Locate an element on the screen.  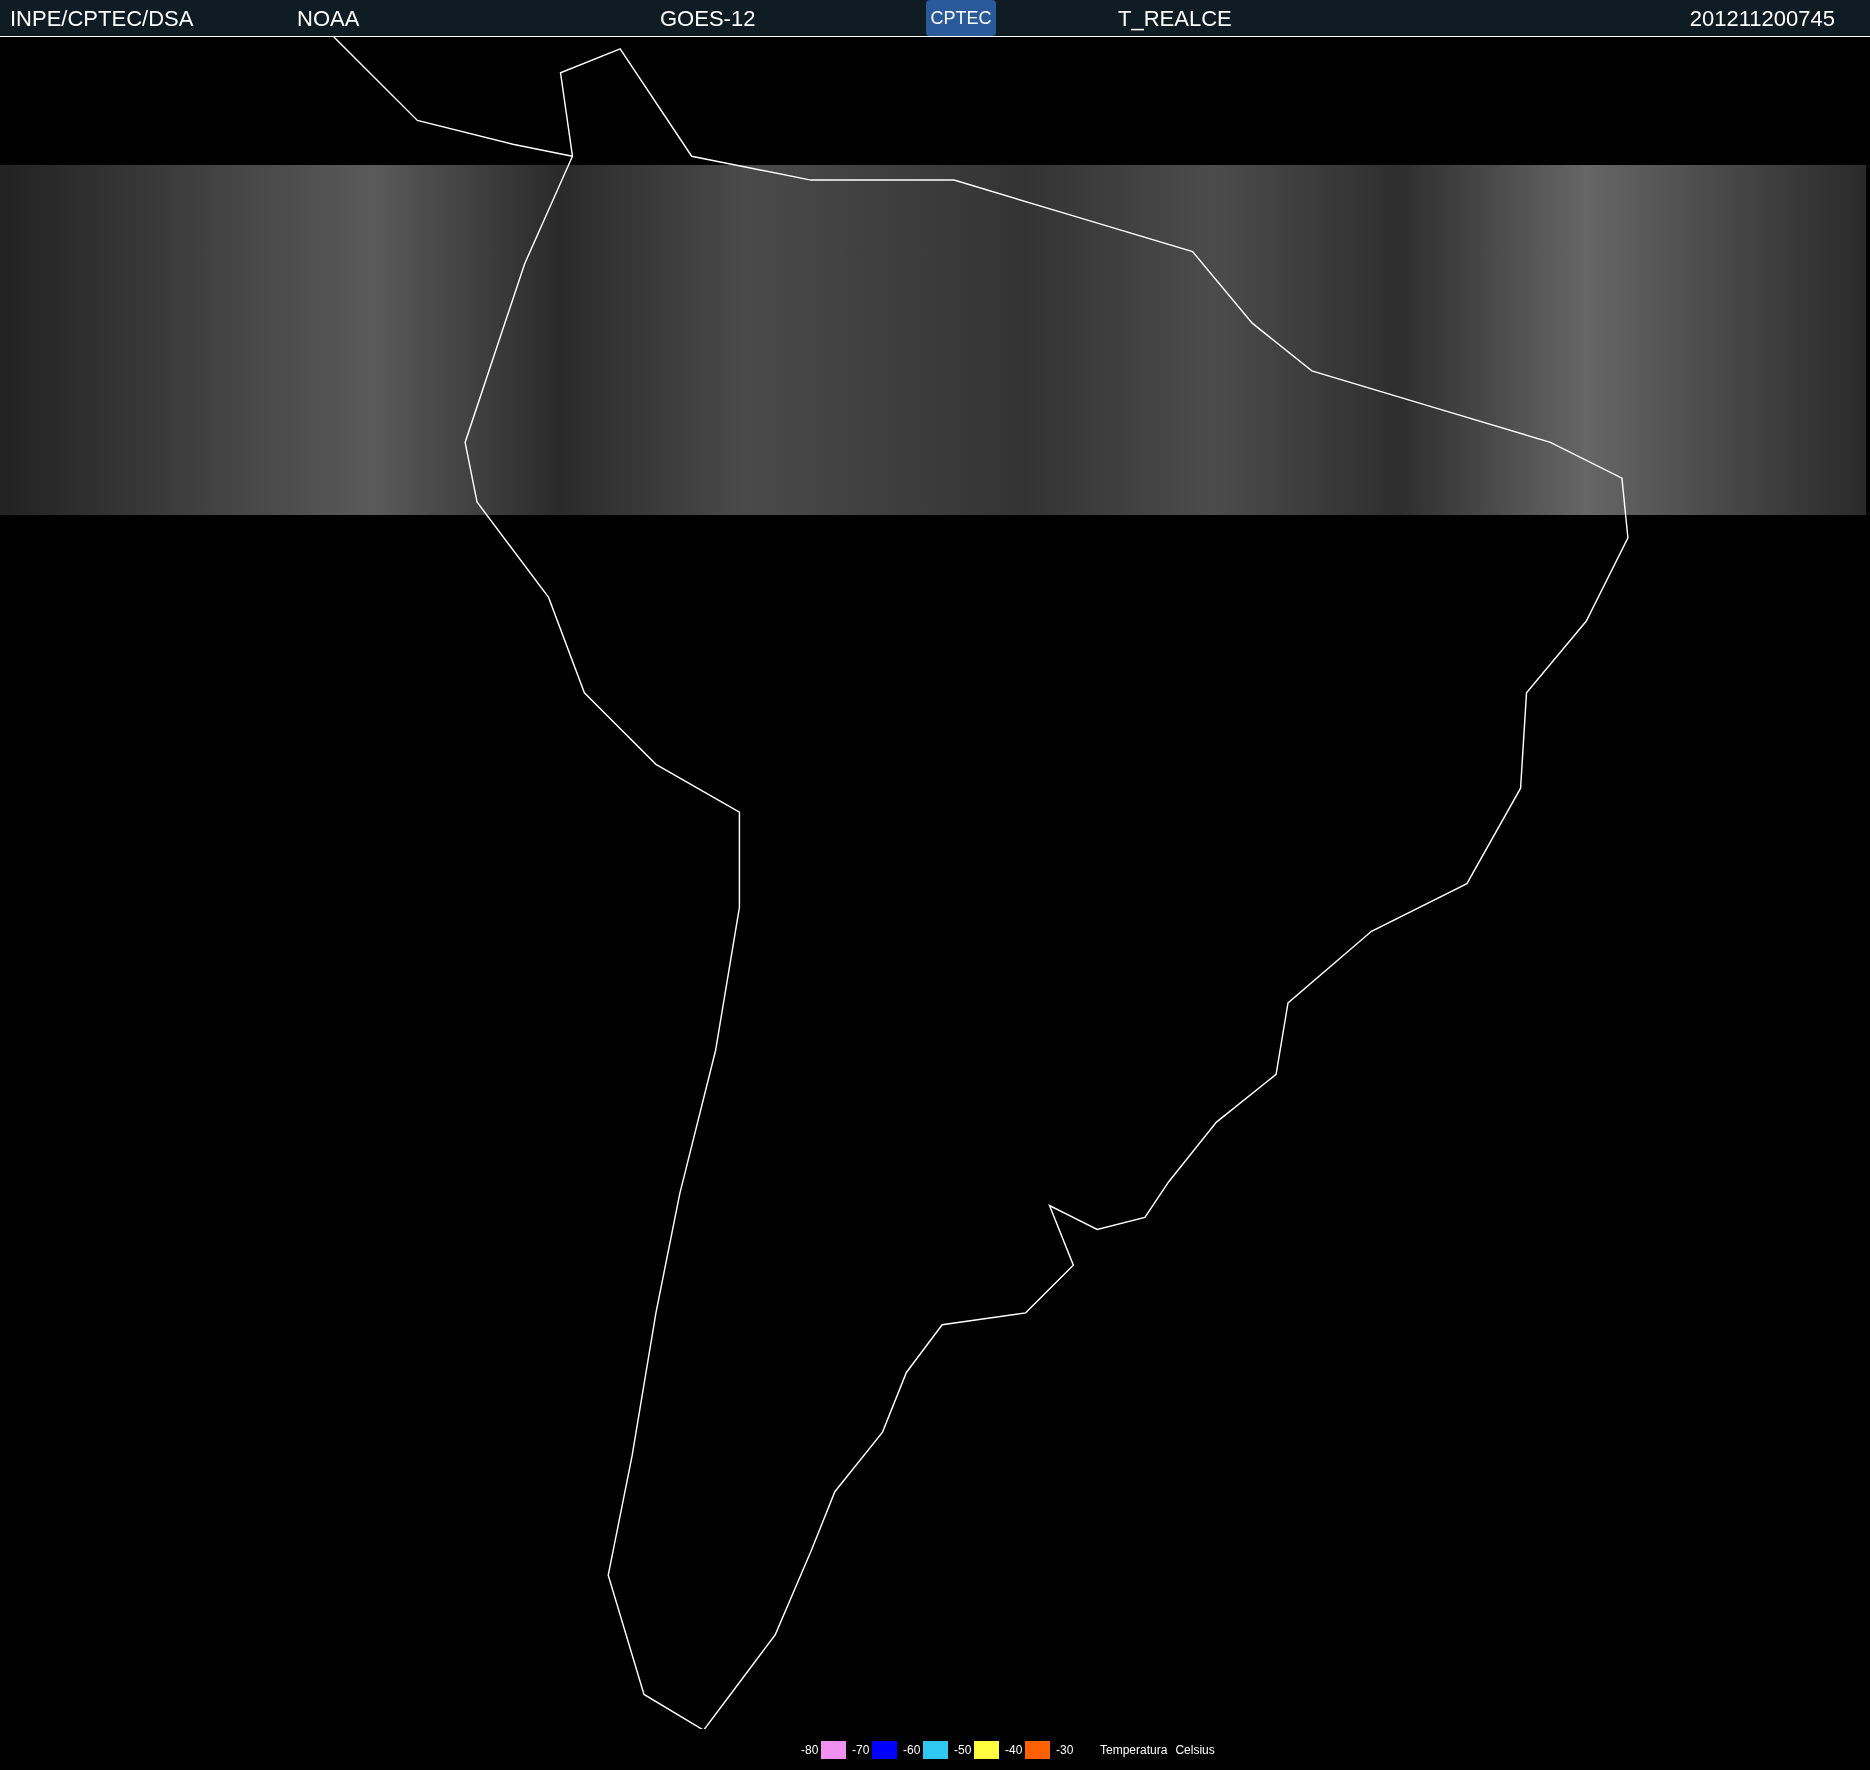
header-label: GOES-12 is located at coordinates (708, 18).